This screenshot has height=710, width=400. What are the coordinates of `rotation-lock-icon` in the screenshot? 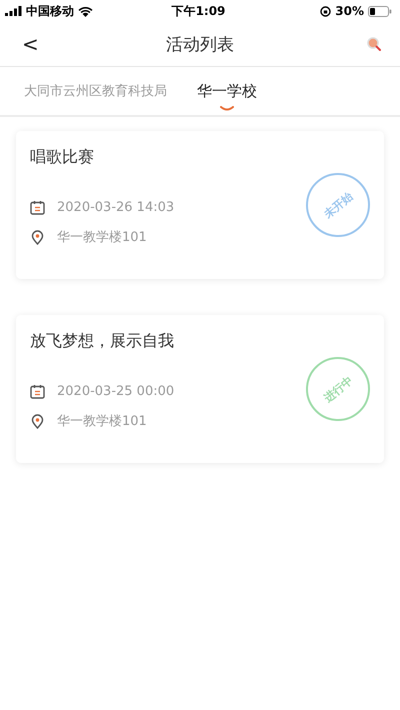 It's located at (326, 11).